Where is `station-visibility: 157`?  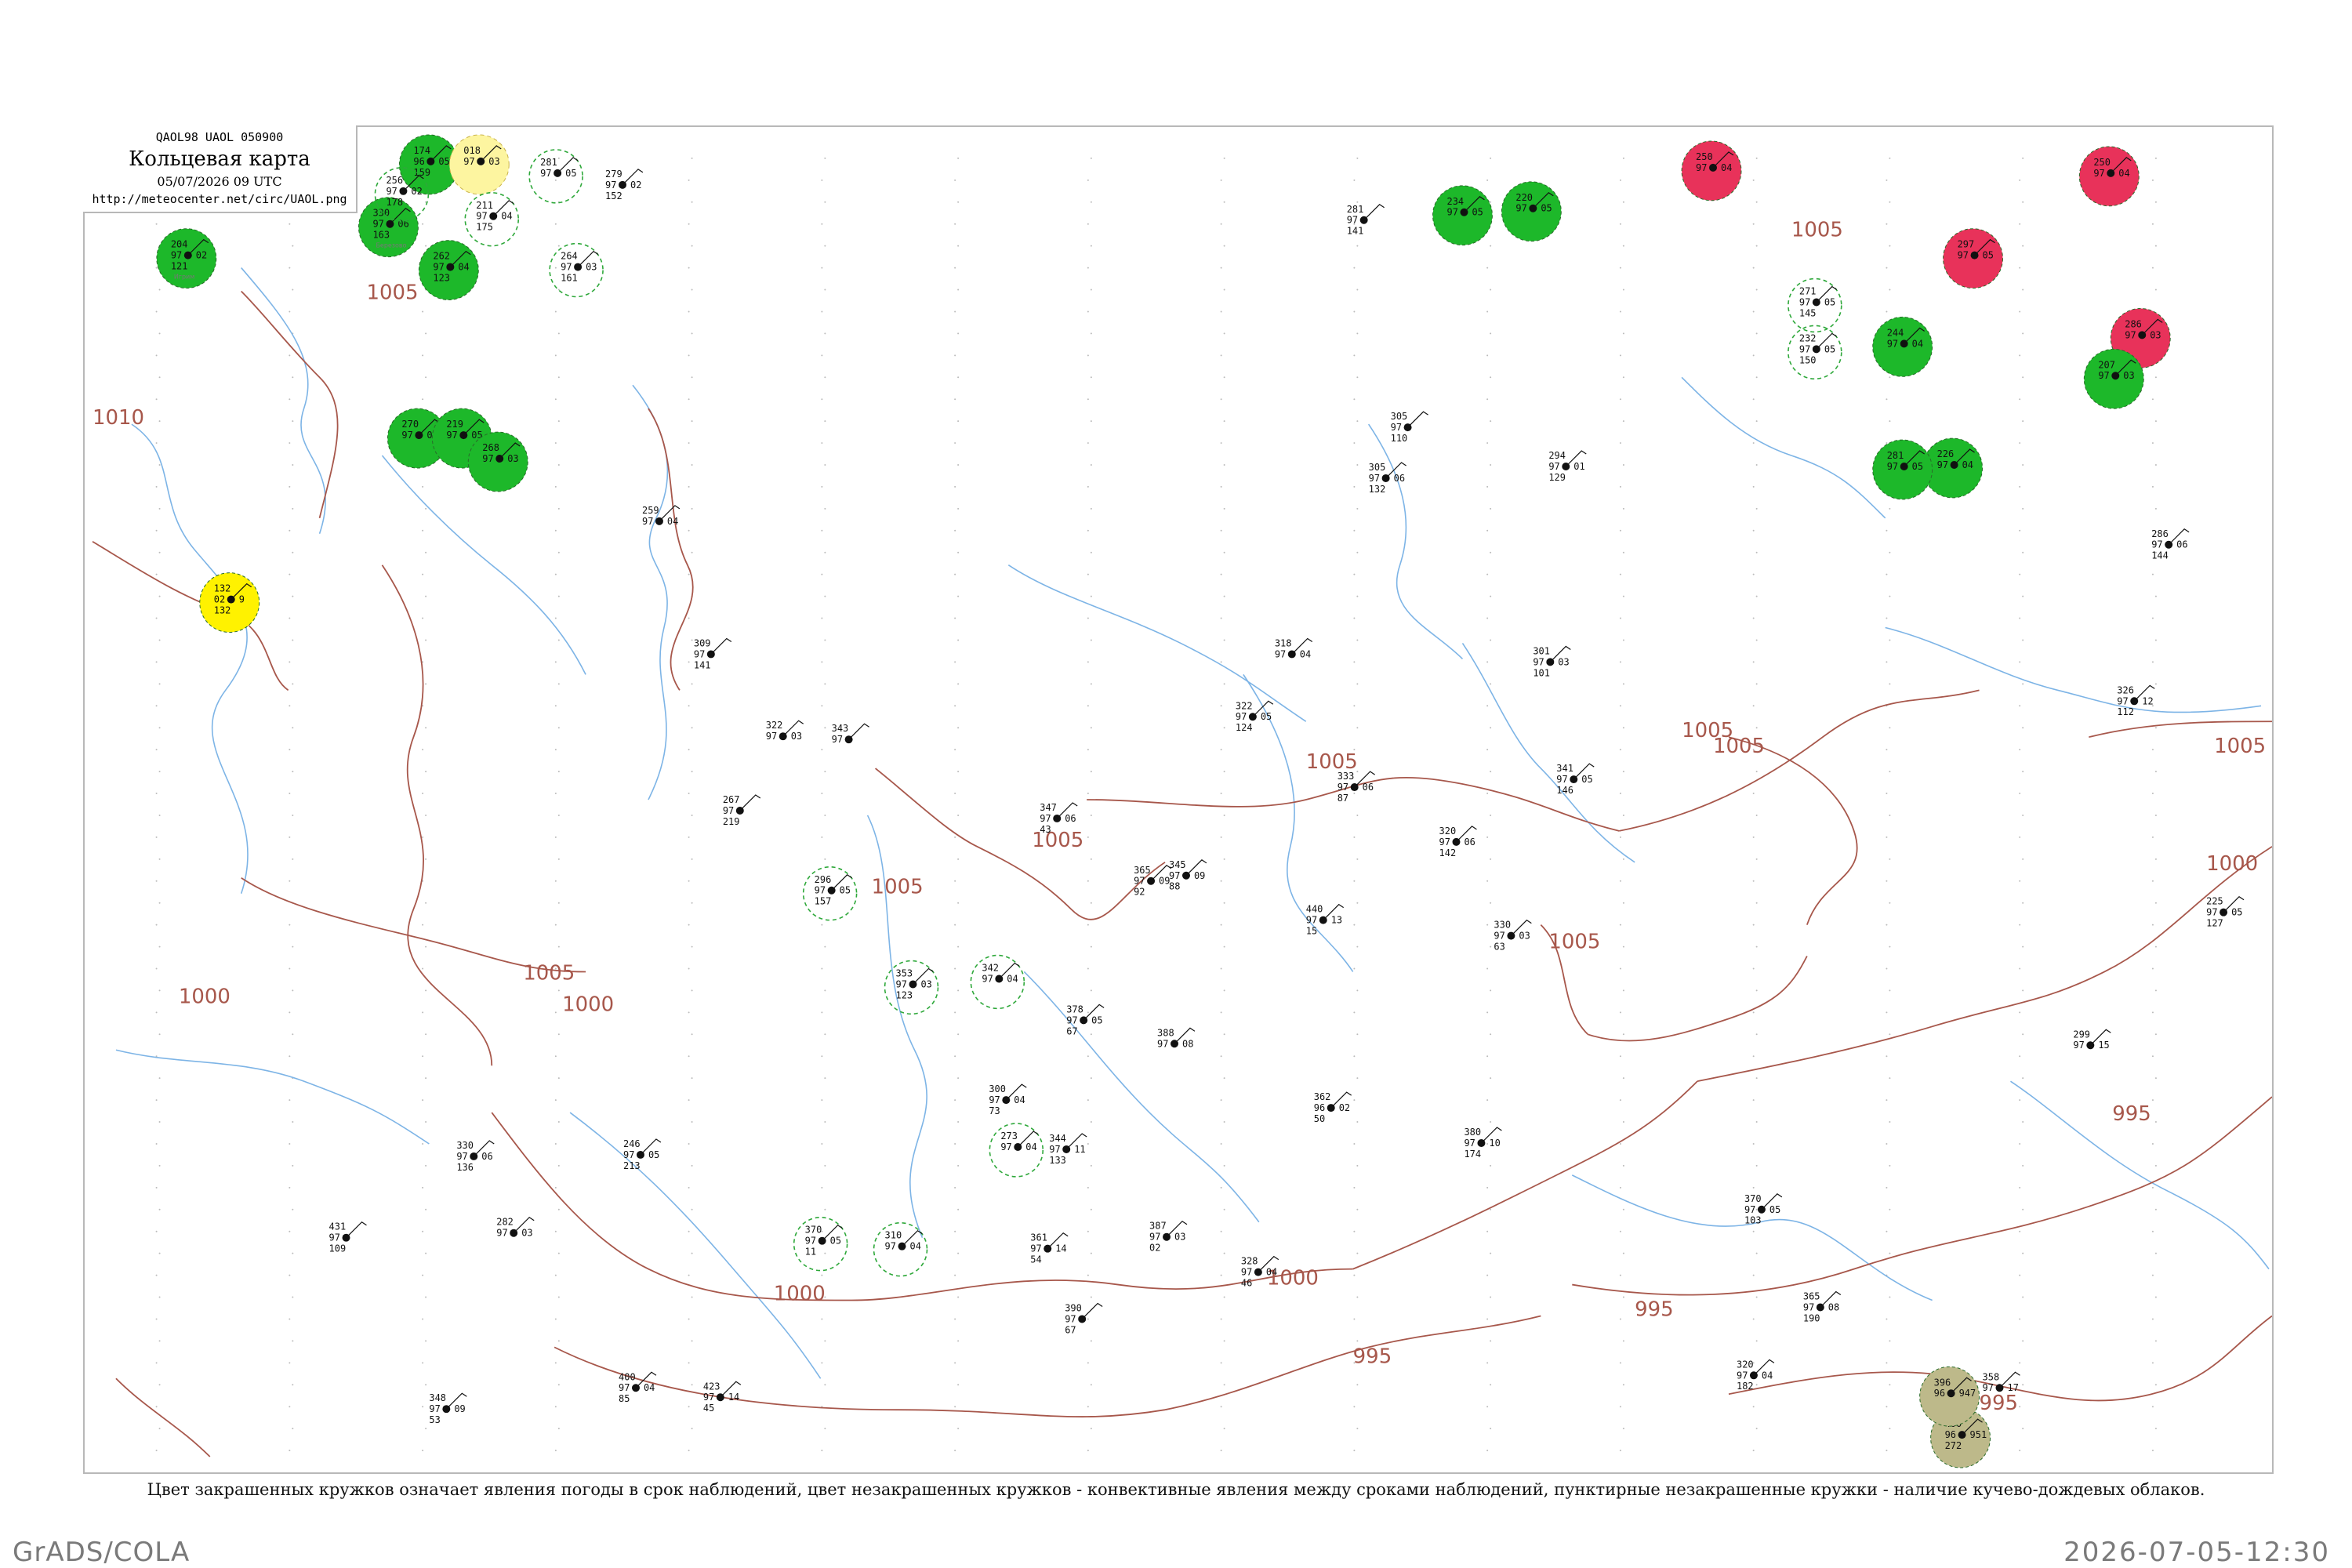 station-visibility: 157 is located at coordinates (824, 901).